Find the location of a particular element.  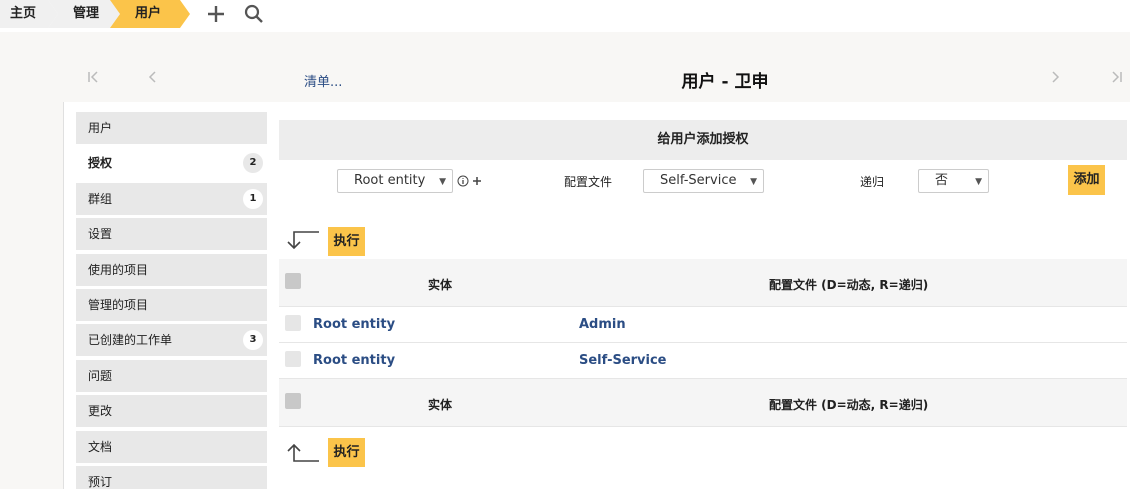

breadcrumb-home: 主页 is located at coordinates (29, 14).